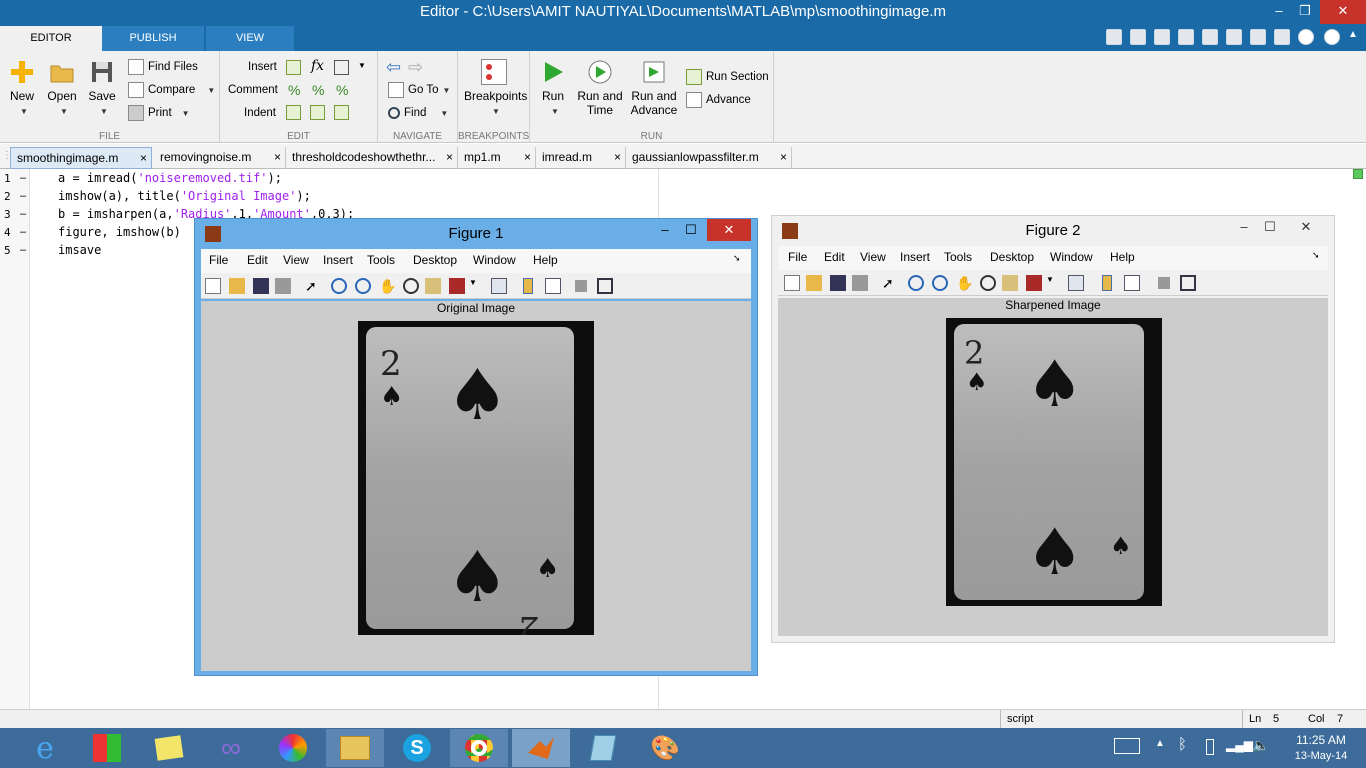 This screenshot has width=1366, height=768. I want to click on new-button: New ▼, so click(22, 89).